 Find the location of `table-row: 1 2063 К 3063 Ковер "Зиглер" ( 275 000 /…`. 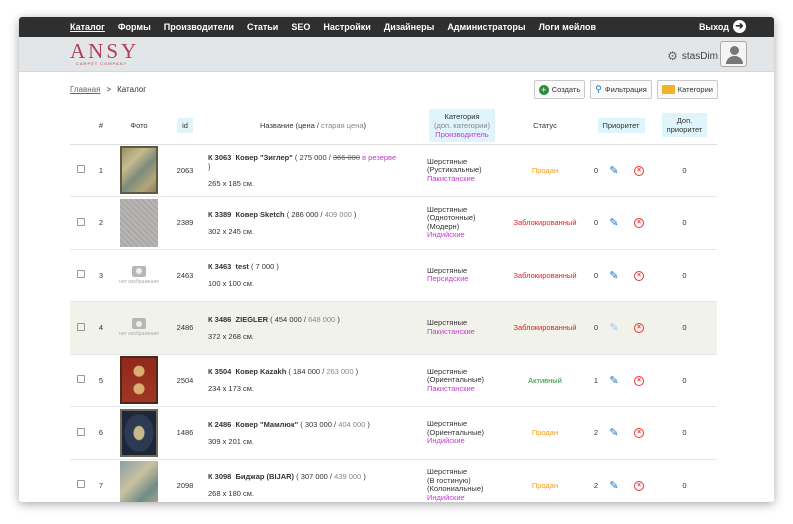

table-row: 1 2063 К 3063 Ковер "Зиглер" ( 275 000 /… is located at coordinates (393, 170).